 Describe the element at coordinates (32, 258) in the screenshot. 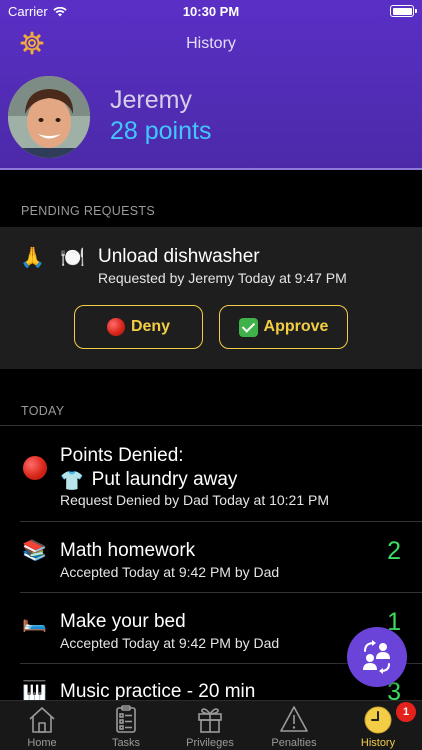

I see `praying-hands-icon: 🙏` at that location.